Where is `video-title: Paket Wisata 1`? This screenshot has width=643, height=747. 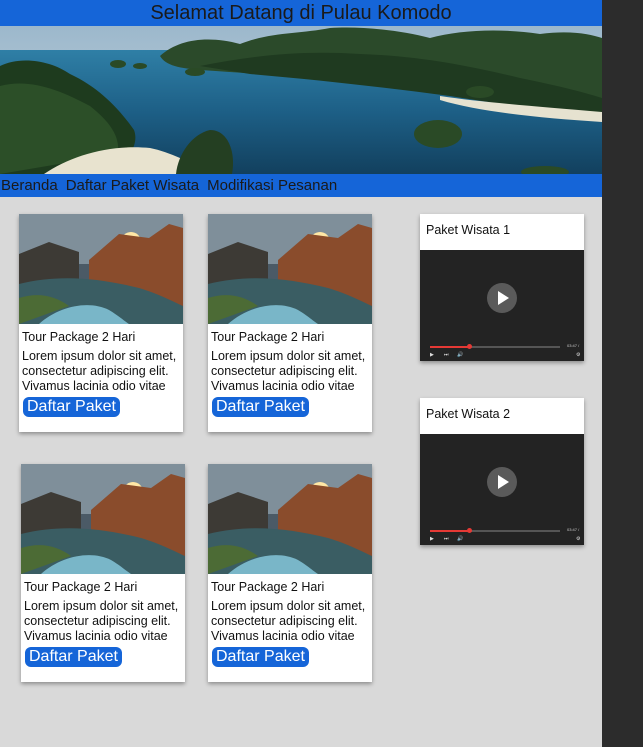
video-title: Paket Wisata 1 is located at coordinates (468, 230).